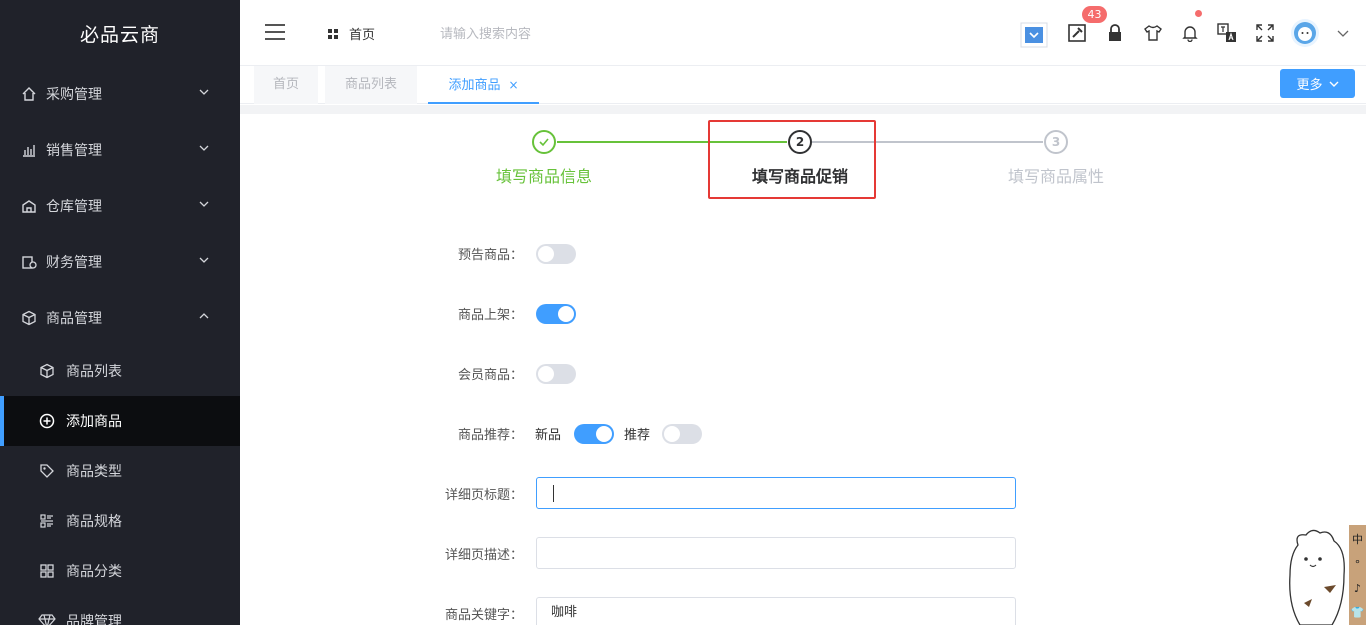  Describe the element at coordinates (74, 151) in the screenshot. I see `menu-label: 销售管理` at that location.